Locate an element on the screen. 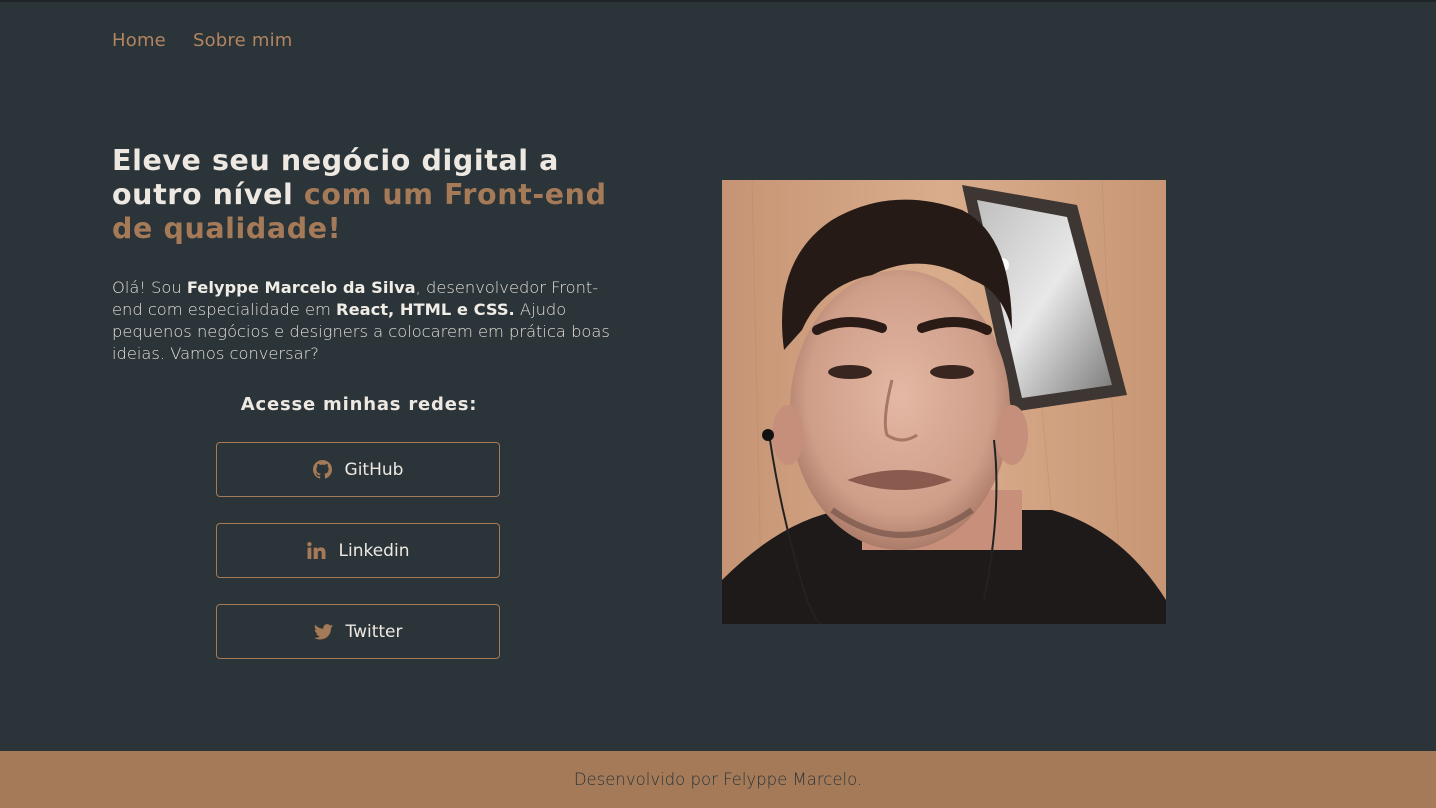 This screenshot has width=1436, height=808. nav-about-link: Sobre mim is located at coordinates (243, 40).